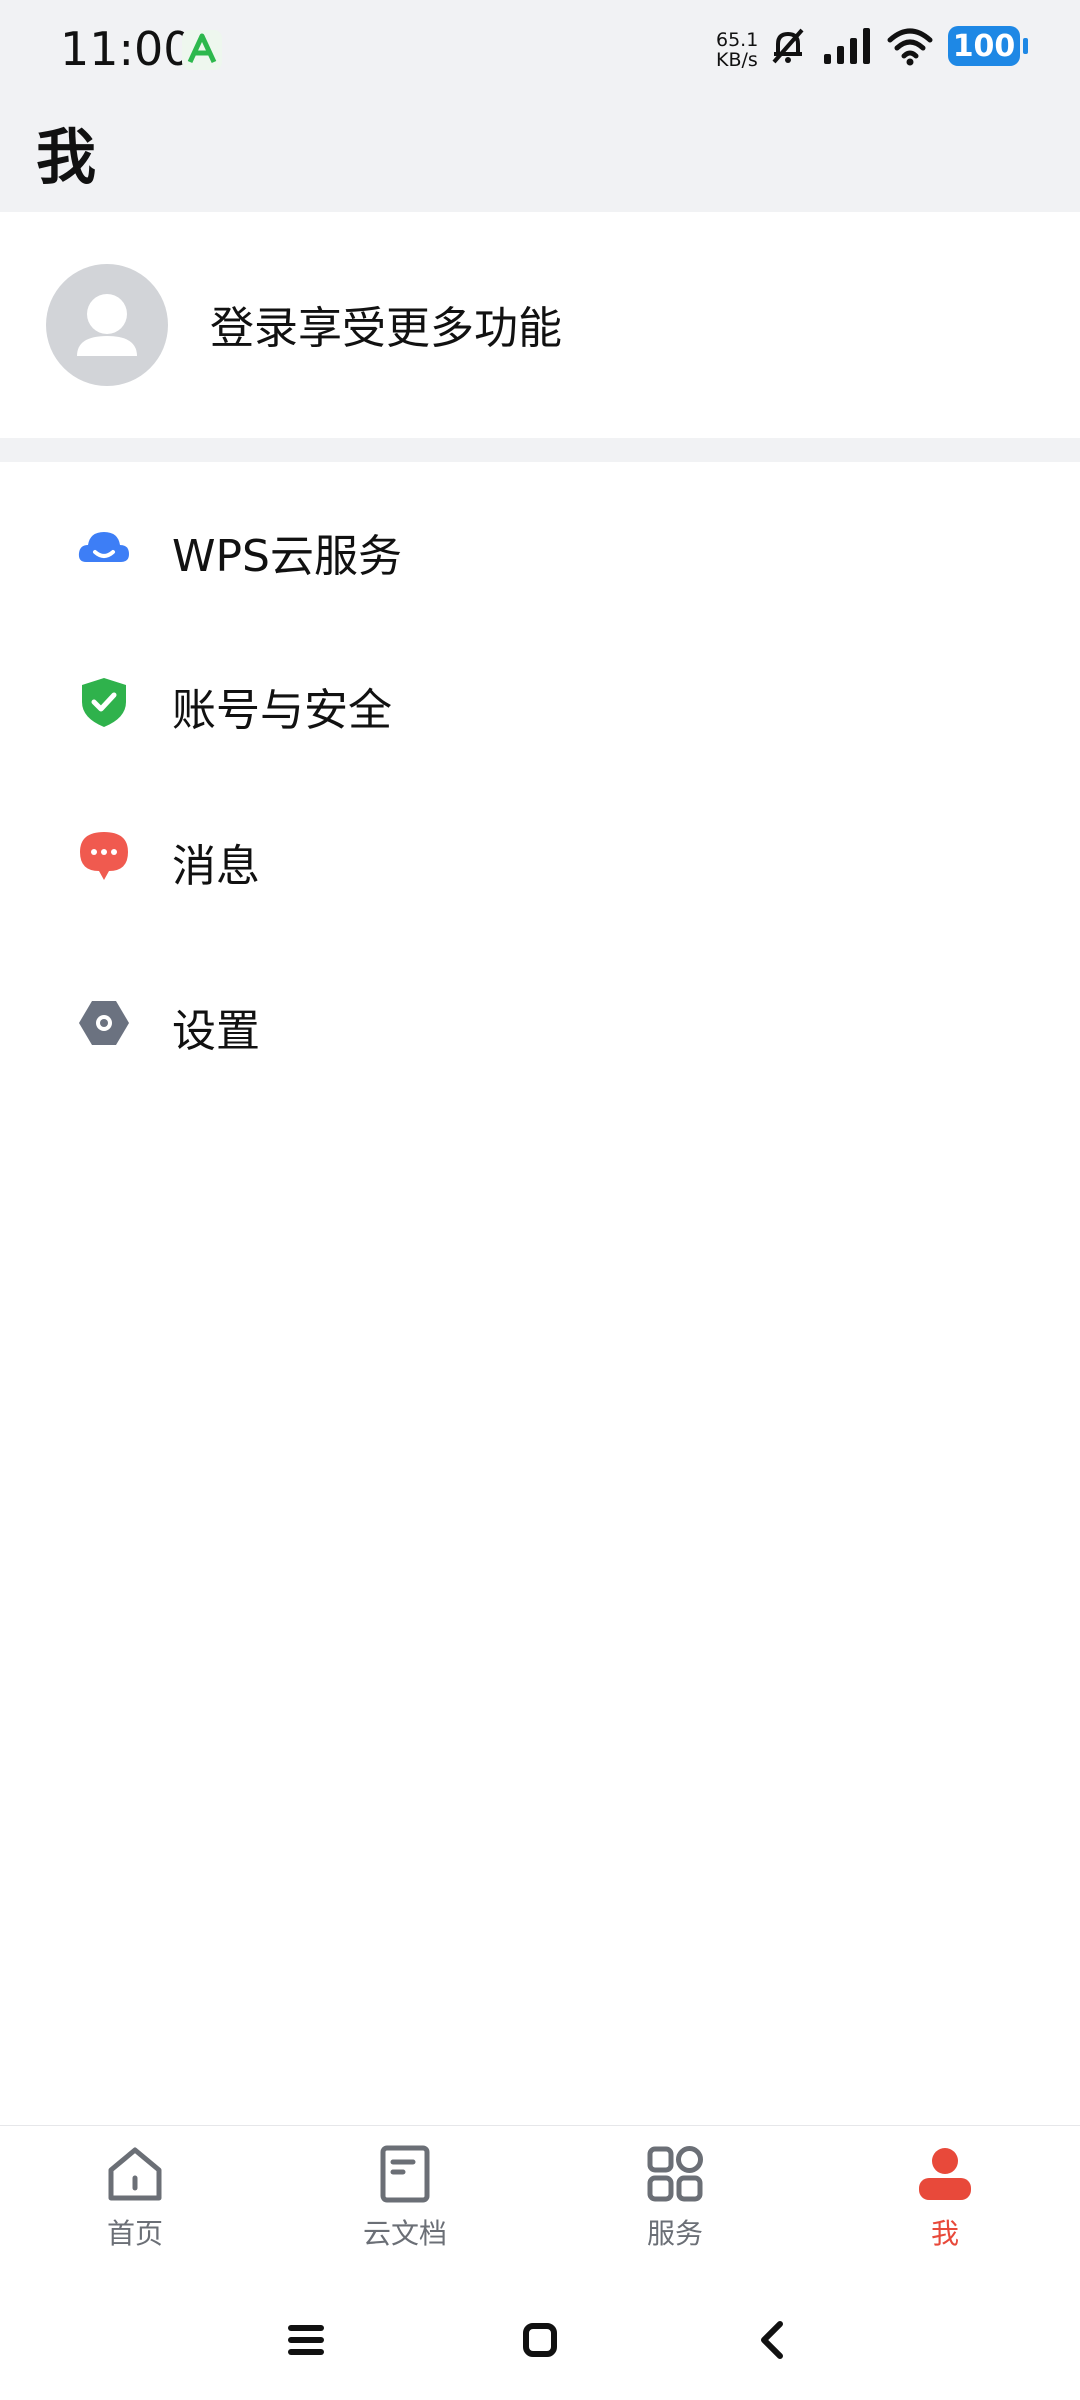 Image resolution: width=1080 pixels, height=2400 pixels. What do you see at coordinates (306, 2340) in the screenshot?
I see `menu-icon` at bounding box center [306, 2340].